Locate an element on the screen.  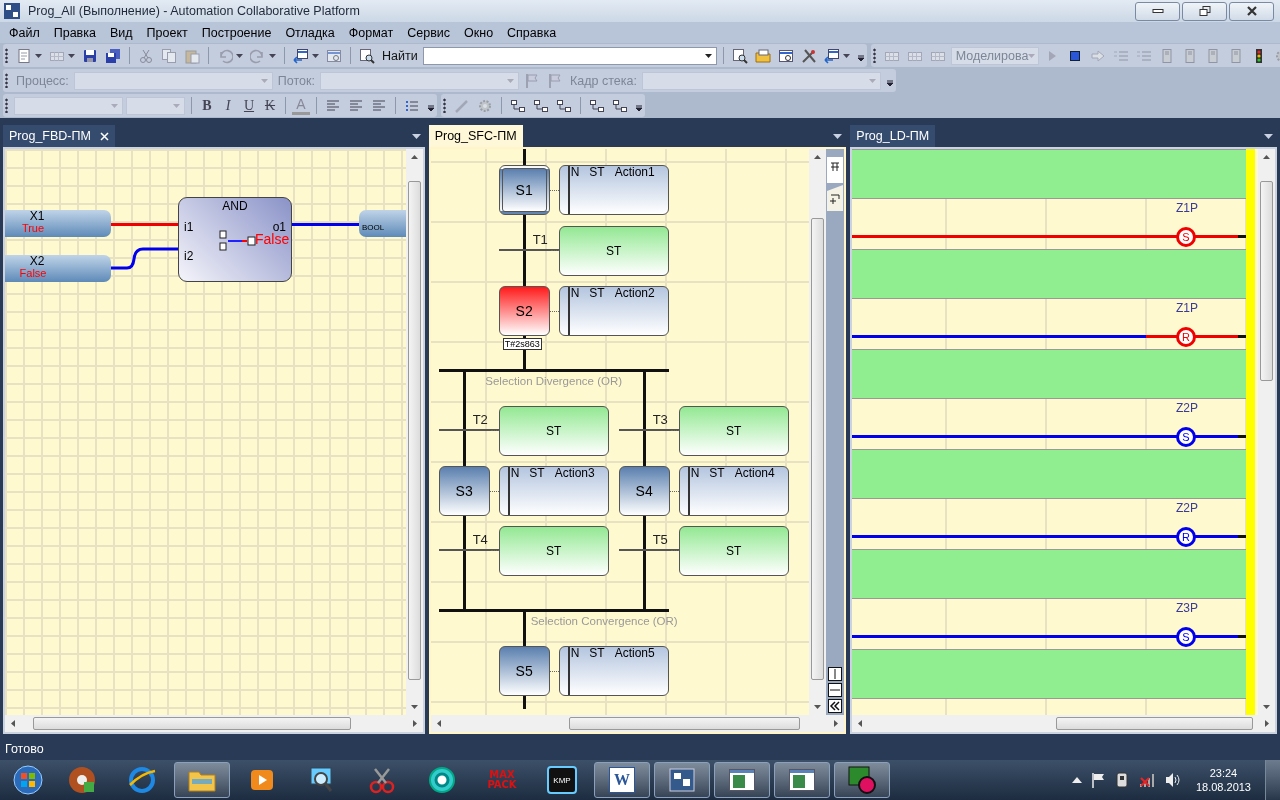
taskbar-app-button: W is located at coordinates (622, 780).